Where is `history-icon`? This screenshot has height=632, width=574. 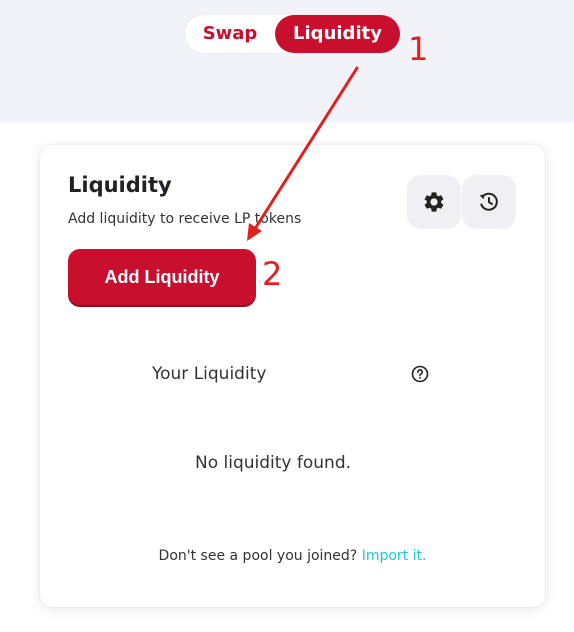 history-icon is located at coordinates (488, 201).